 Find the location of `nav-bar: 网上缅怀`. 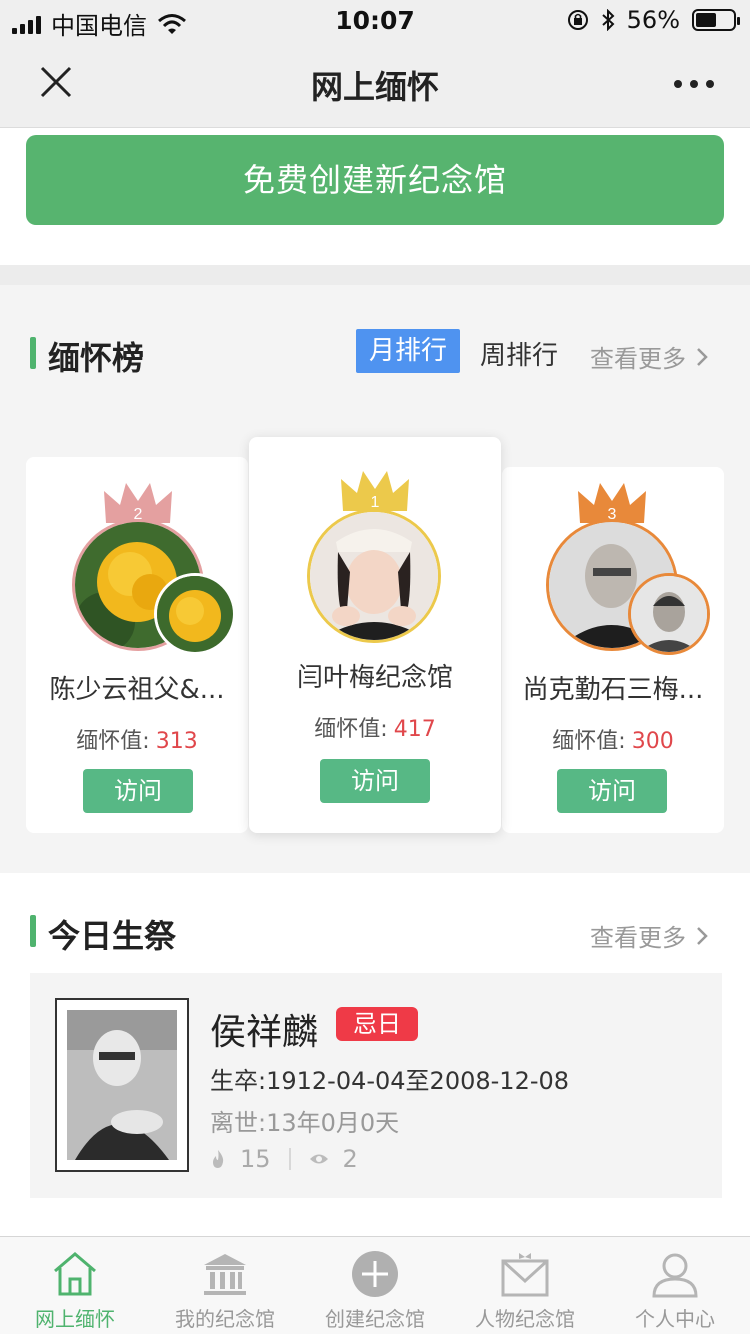

nav-bar: 网上缅怀 is located at coordinates (375, 84).